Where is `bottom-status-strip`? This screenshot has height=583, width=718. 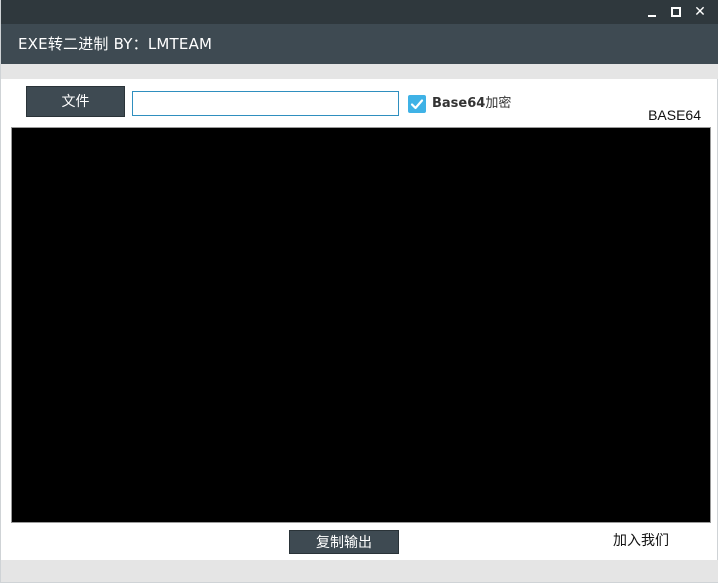
bottom-status-strip is located at coordinates (359, 571).